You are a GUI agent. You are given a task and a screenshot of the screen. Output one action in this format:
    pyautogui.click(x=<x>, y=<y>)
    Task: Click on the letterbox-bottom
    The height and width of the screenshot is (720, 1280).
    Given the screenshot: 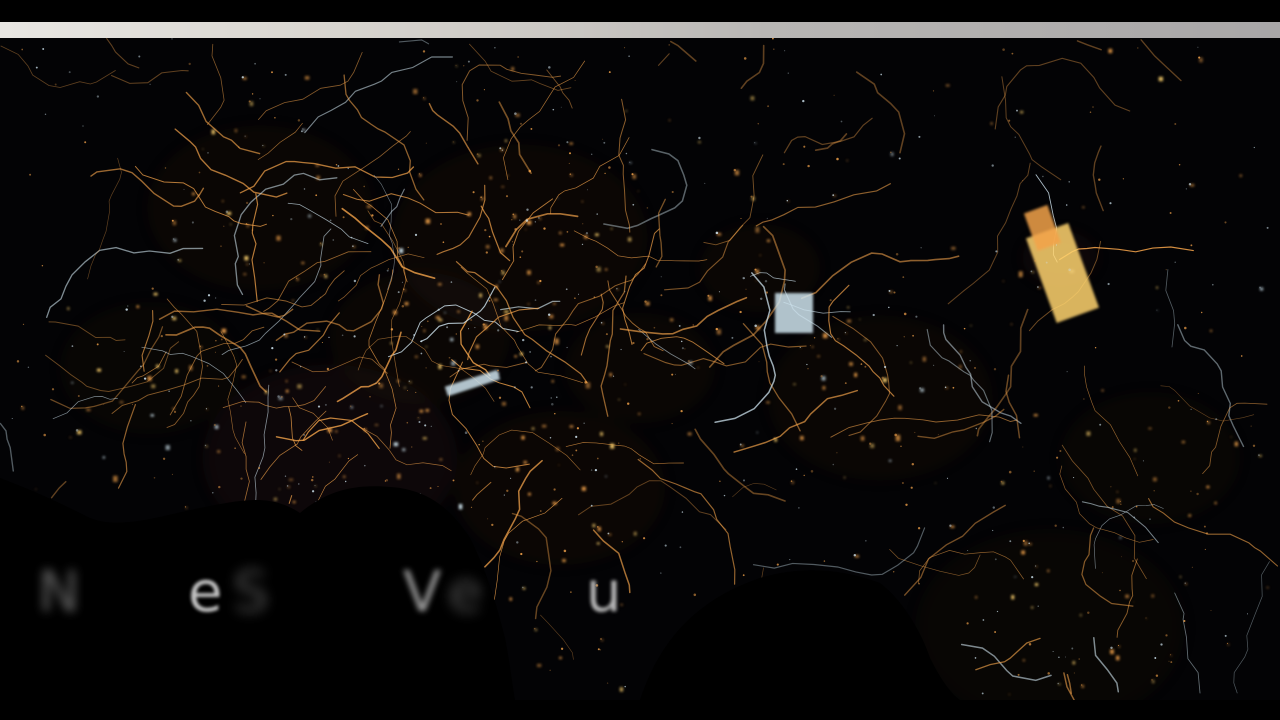 What is the action you would take?
    pyautogui.click(x=640, y=710)
    